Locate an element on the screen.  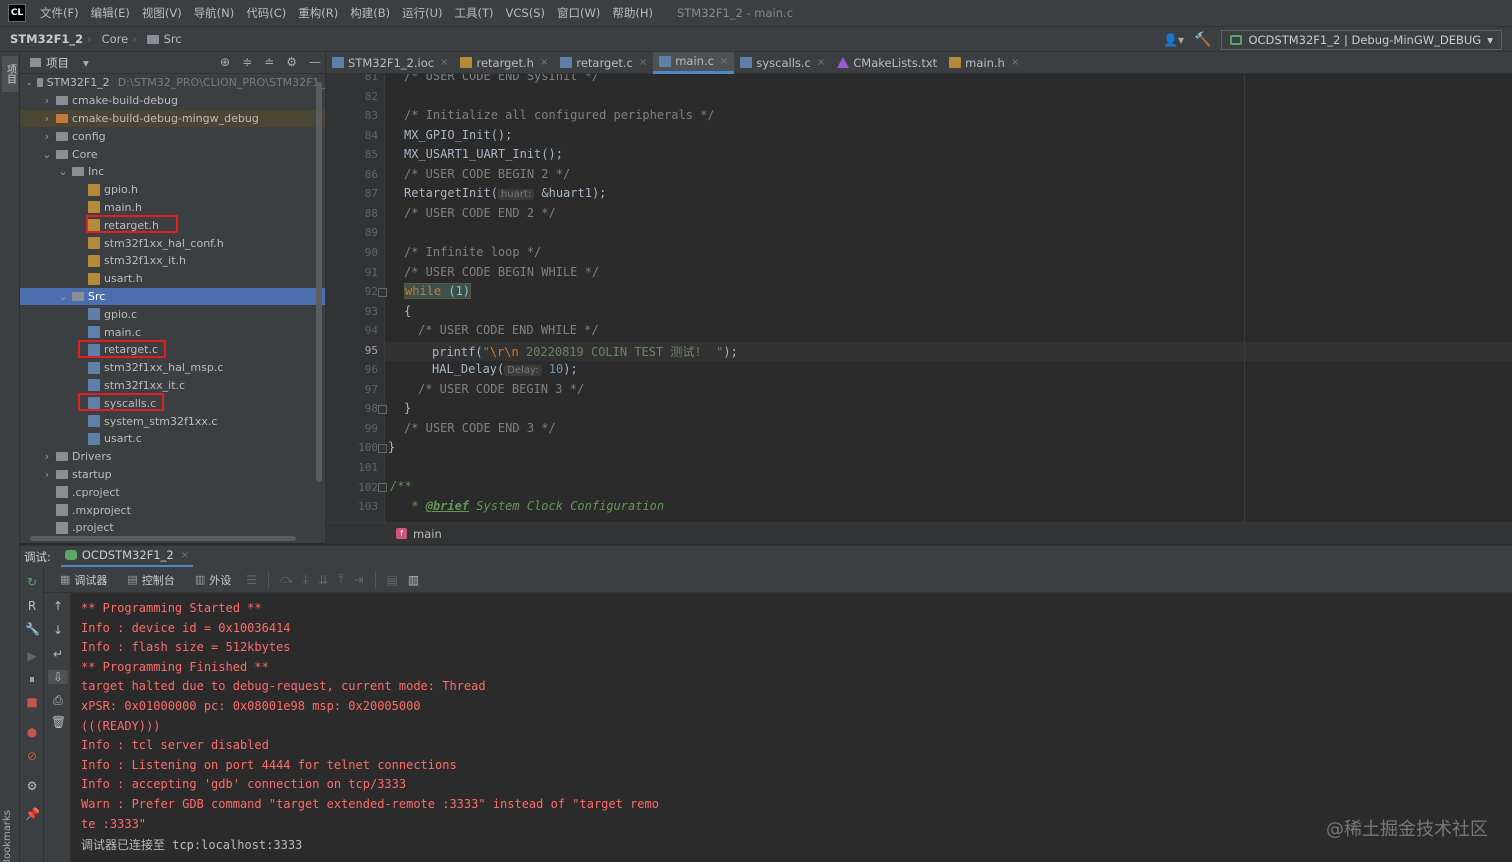
menu-tools: 工具(T) is located at coordinates (474, 13).